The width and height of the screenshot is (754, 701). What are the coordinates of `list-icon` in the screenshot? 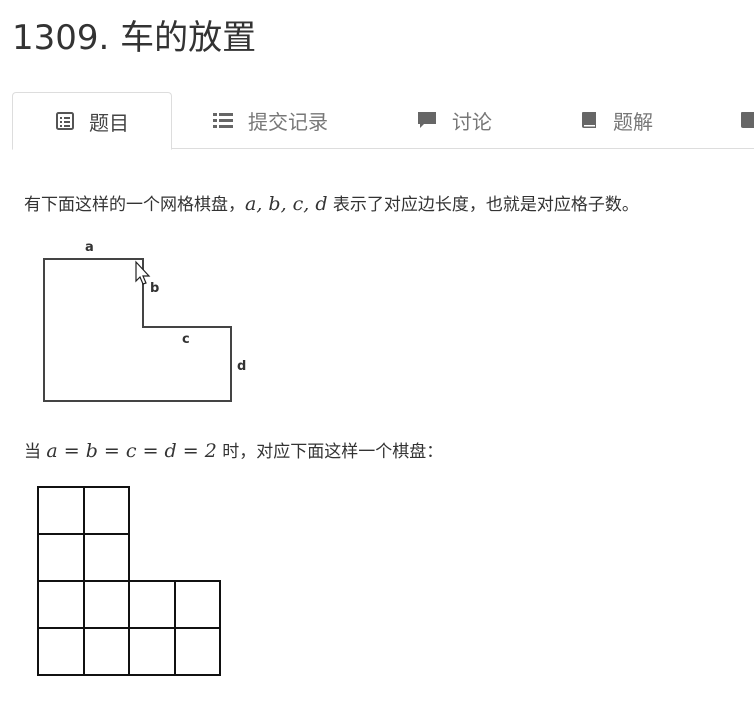 It's located at (223, 120).